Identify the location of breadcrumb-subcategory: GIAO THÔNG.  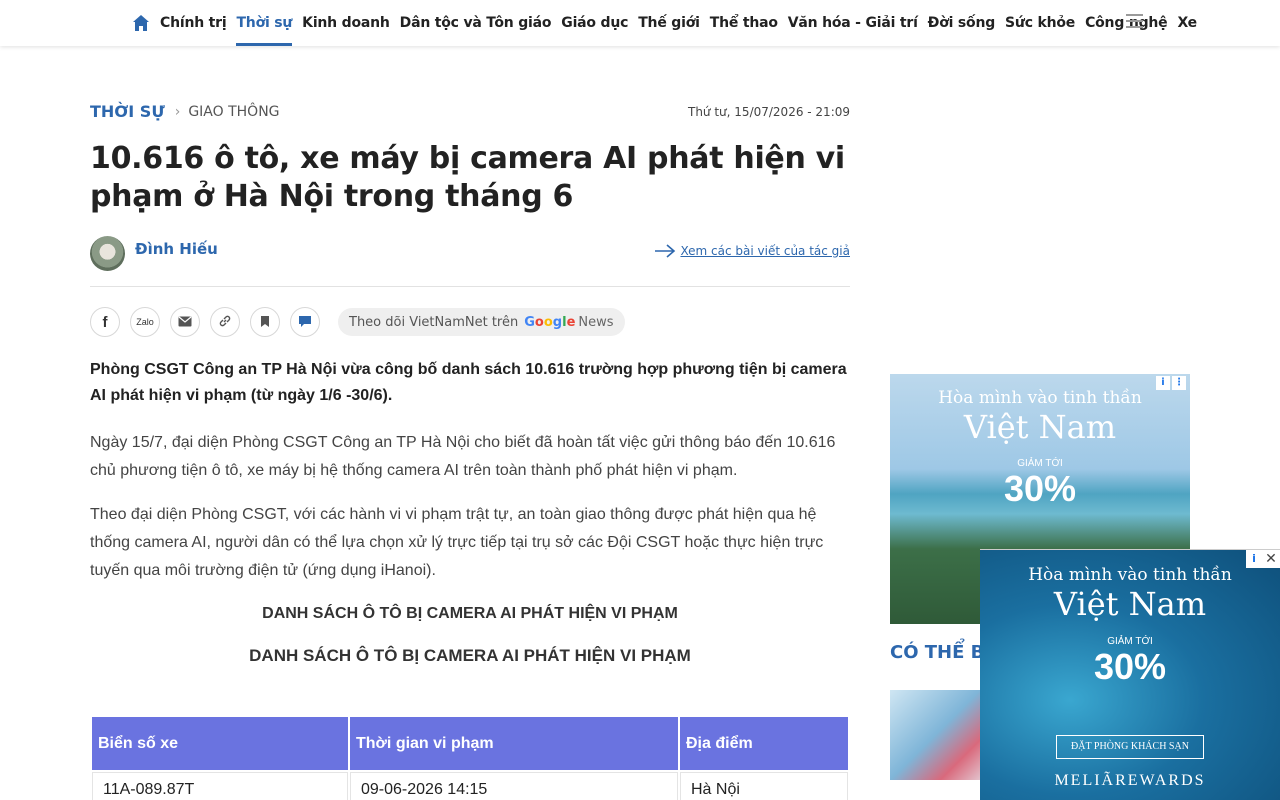
(233, 112).